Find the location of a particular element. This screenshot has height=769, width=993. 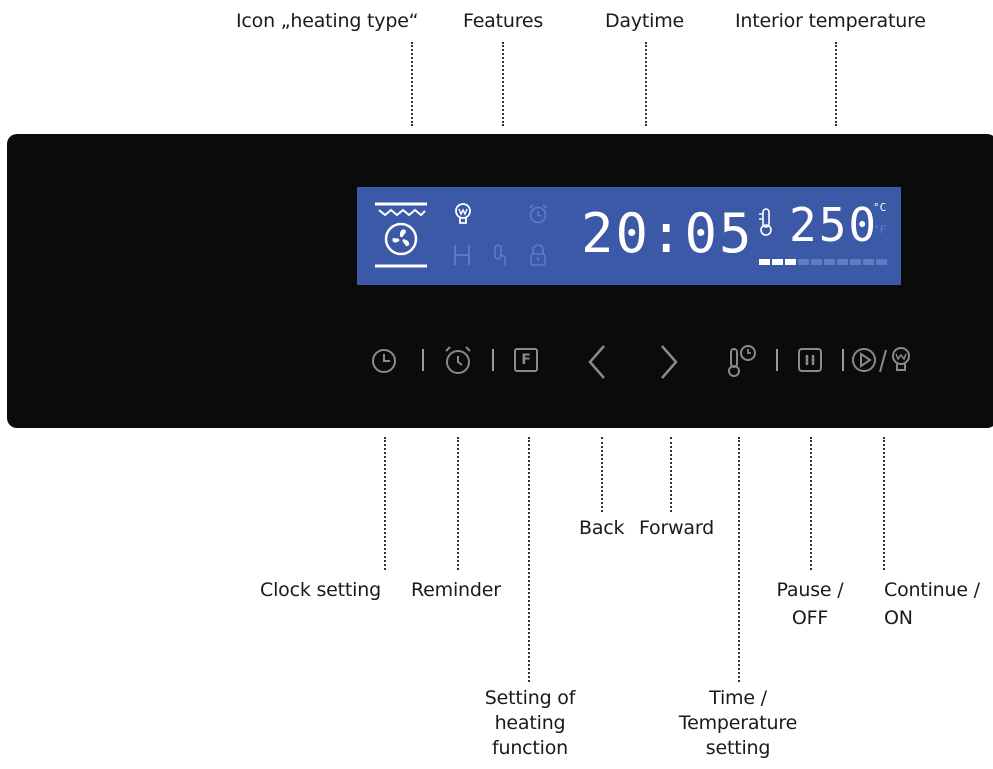

label-pause-line1: Pause / is located at coordinates (810, 590).